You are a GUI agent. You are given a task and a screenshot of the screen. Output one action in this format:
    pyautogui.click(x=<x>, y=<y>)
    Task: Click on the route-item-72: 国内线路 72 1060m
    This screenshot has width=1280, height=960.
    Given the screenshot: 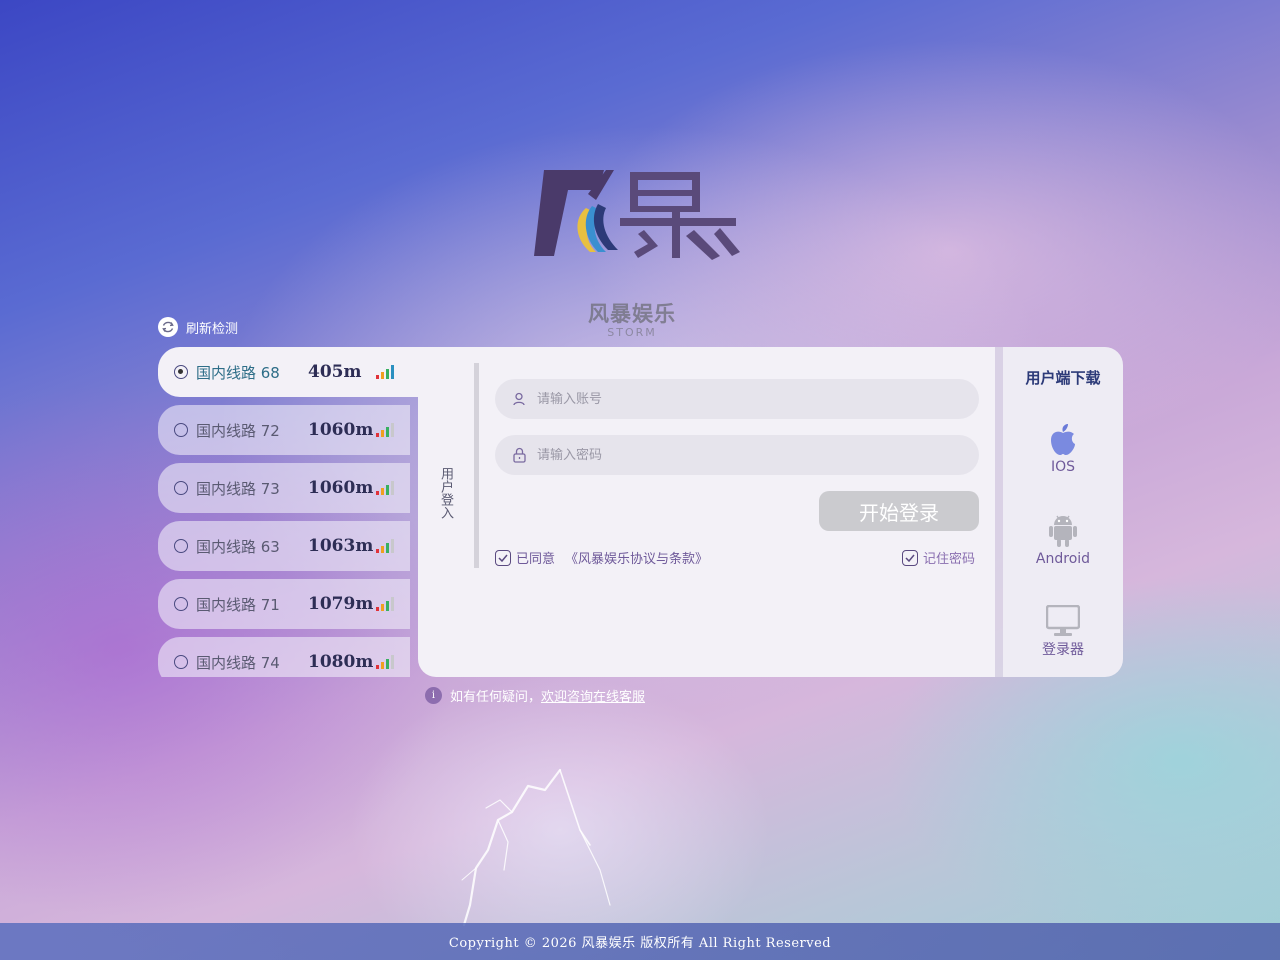 What is the action you would take?
    pyautogui.click(x=284, y=430)
    